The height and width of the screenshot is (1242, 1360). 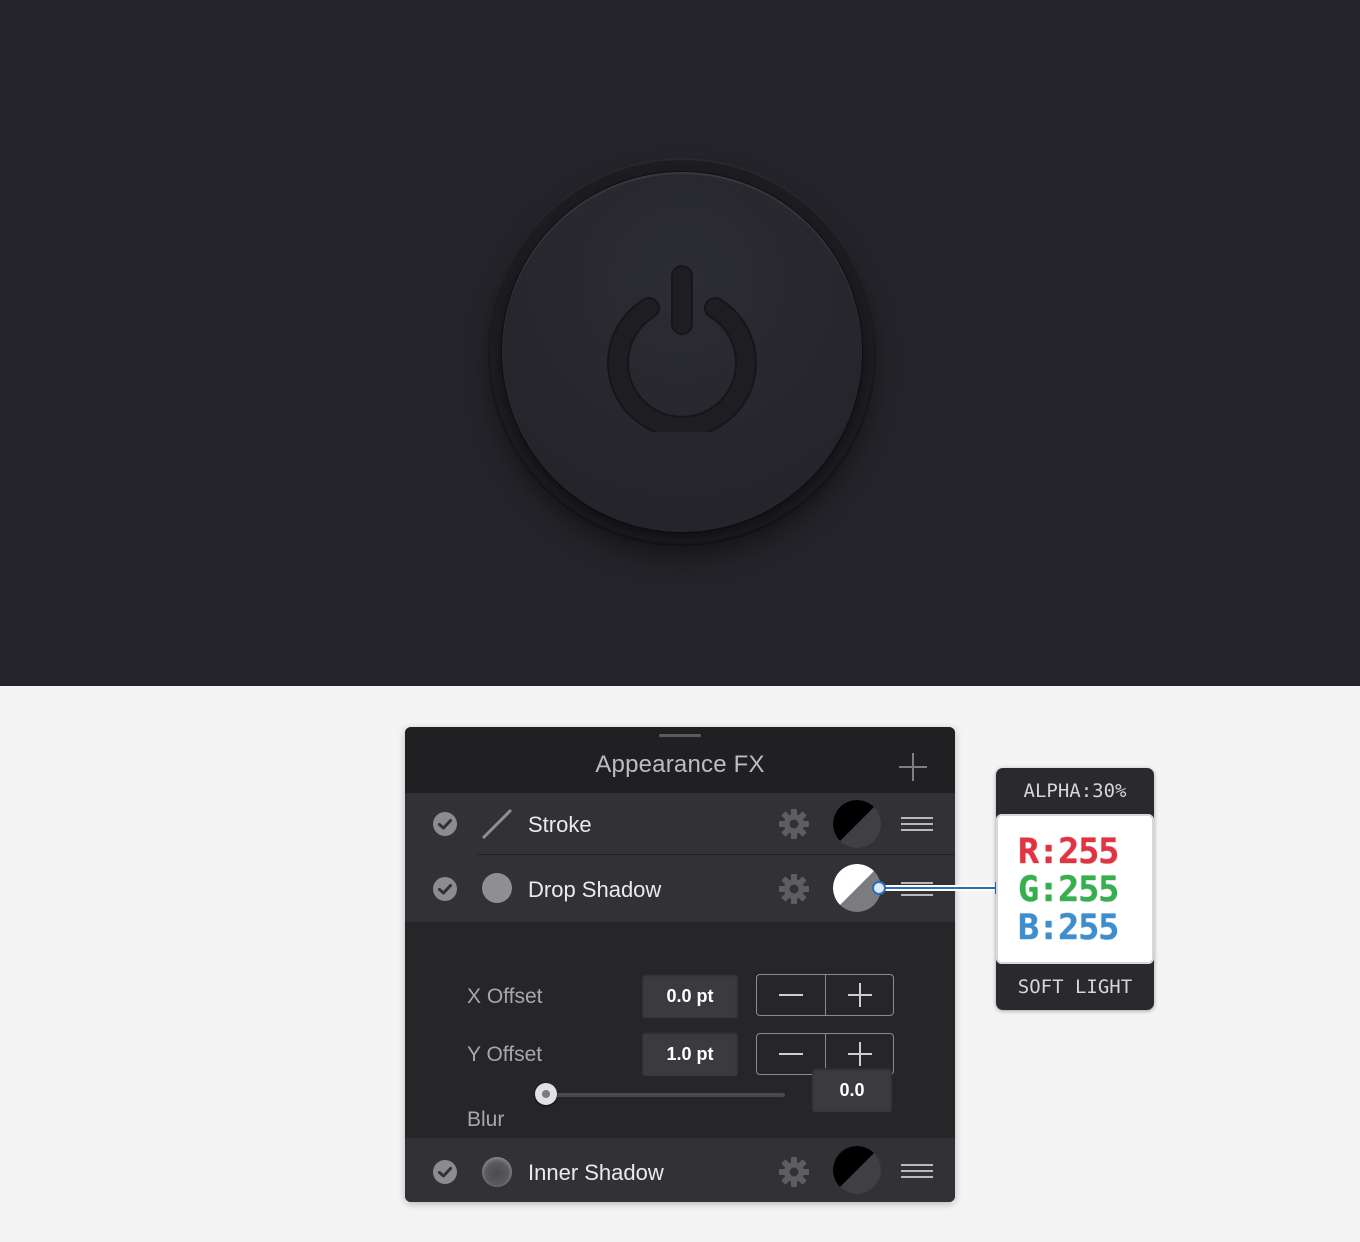 I want to click on add-effect-icon, so click(x=913, y=767).